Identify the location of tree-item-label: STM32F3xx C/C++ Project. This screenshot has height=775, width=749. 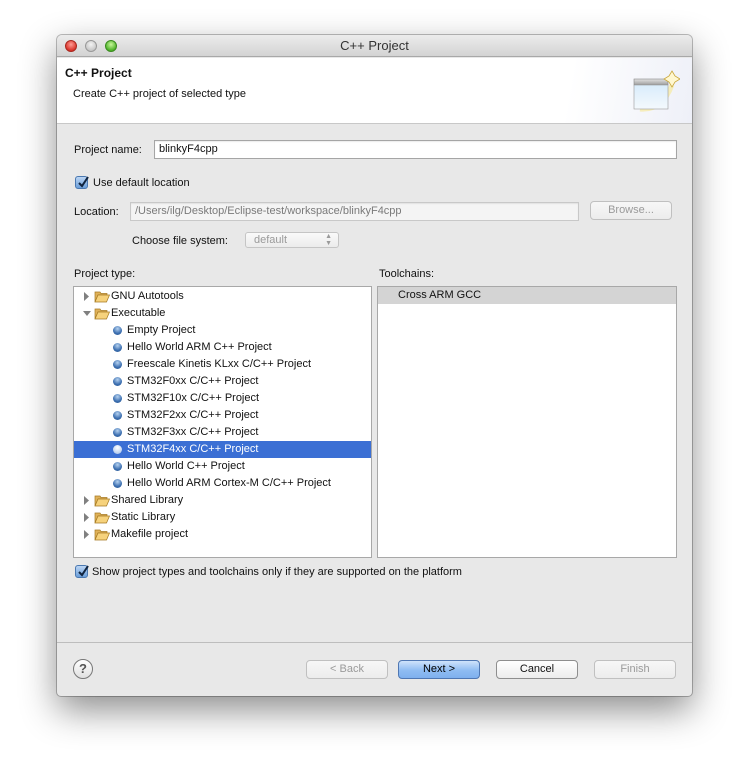
(193, 432).